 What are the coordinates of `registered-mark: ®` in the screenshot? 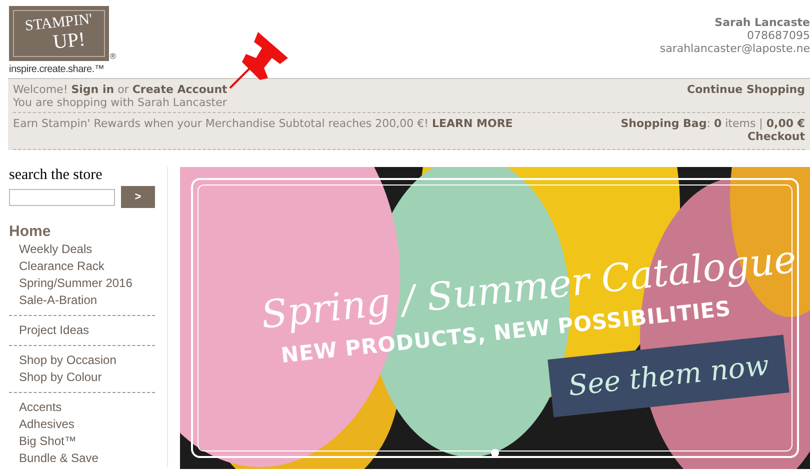 It's located at (113, 57).